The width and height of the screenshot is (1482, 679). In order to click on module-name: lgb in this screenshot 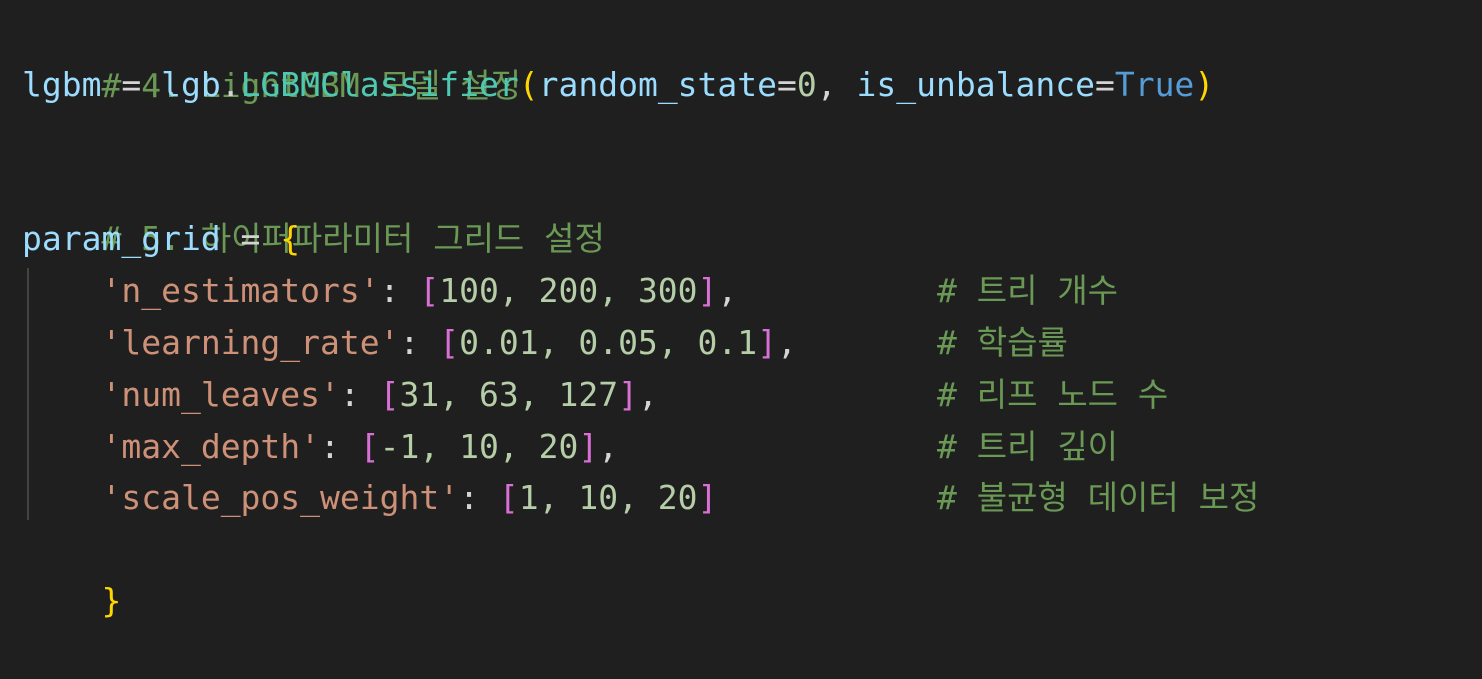, I will do `click(191, 84)`.